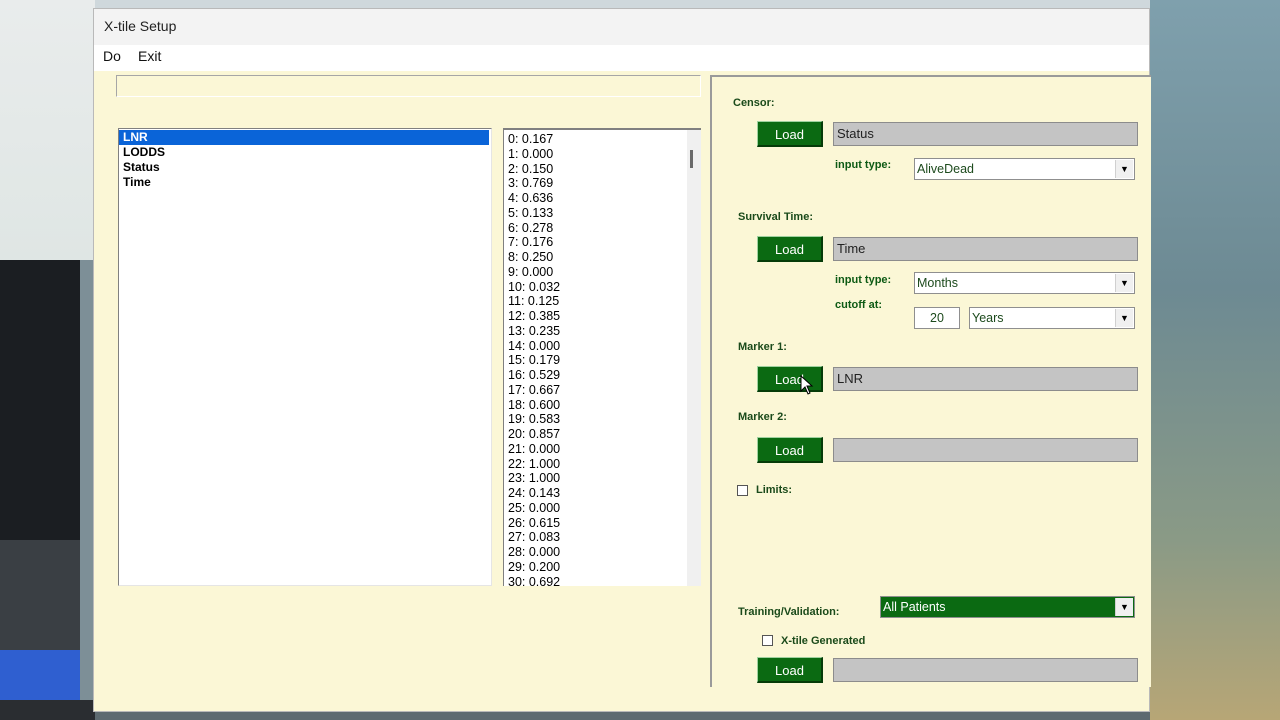  Describe the element at coordinates (534, 331) in the screenshot. I see `list-item: 13: 0.235` at that location.